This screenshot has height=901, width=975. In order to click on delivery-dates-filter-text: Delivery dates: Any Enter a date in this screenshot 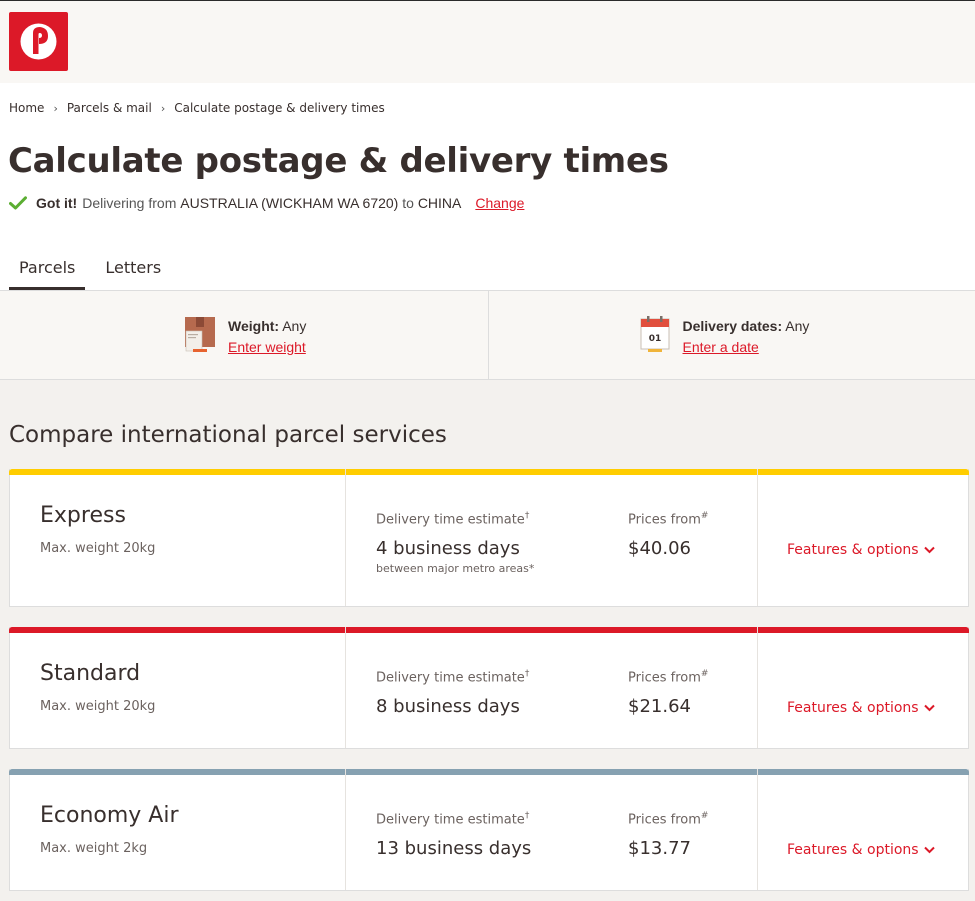, I will do `click(746, 337)`.